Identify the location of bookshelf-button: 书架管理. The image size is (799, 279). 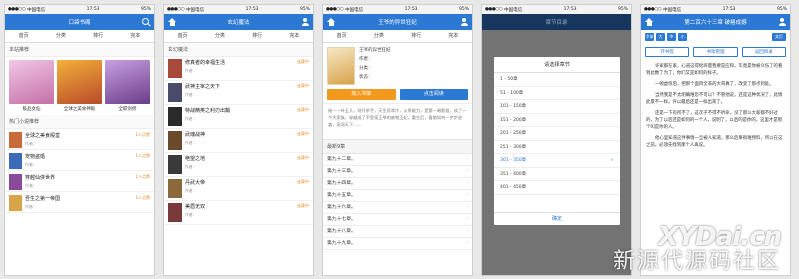
(715, 52).